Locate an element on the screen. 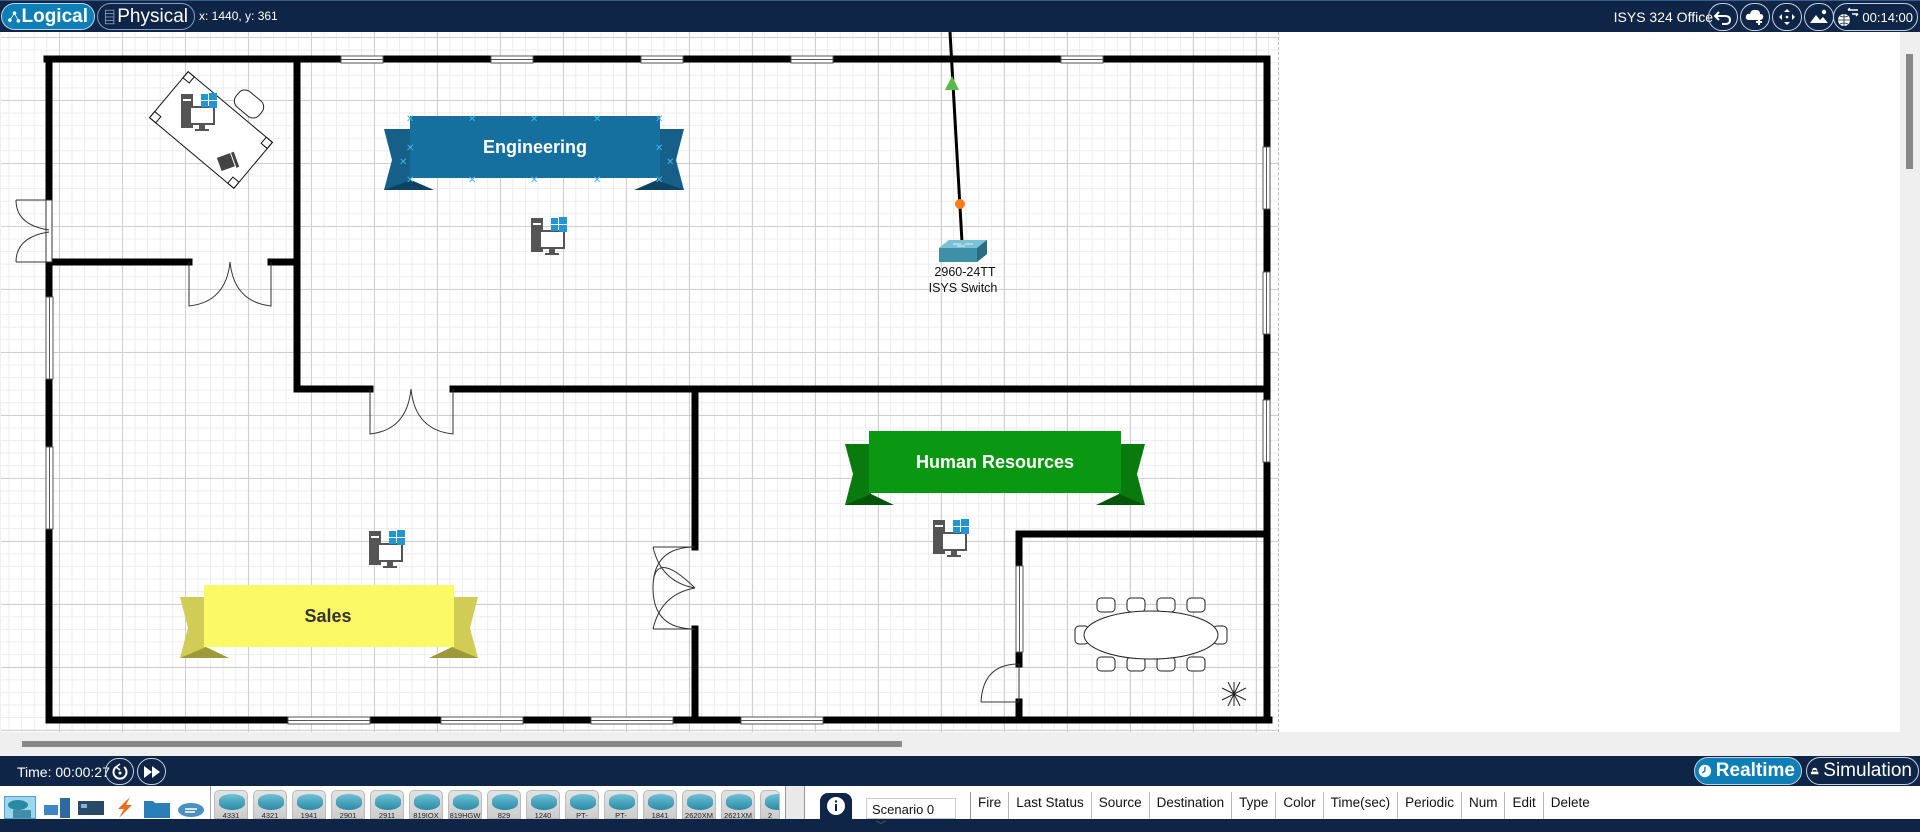  col-type: Type is located at coordinates (1254, 805).